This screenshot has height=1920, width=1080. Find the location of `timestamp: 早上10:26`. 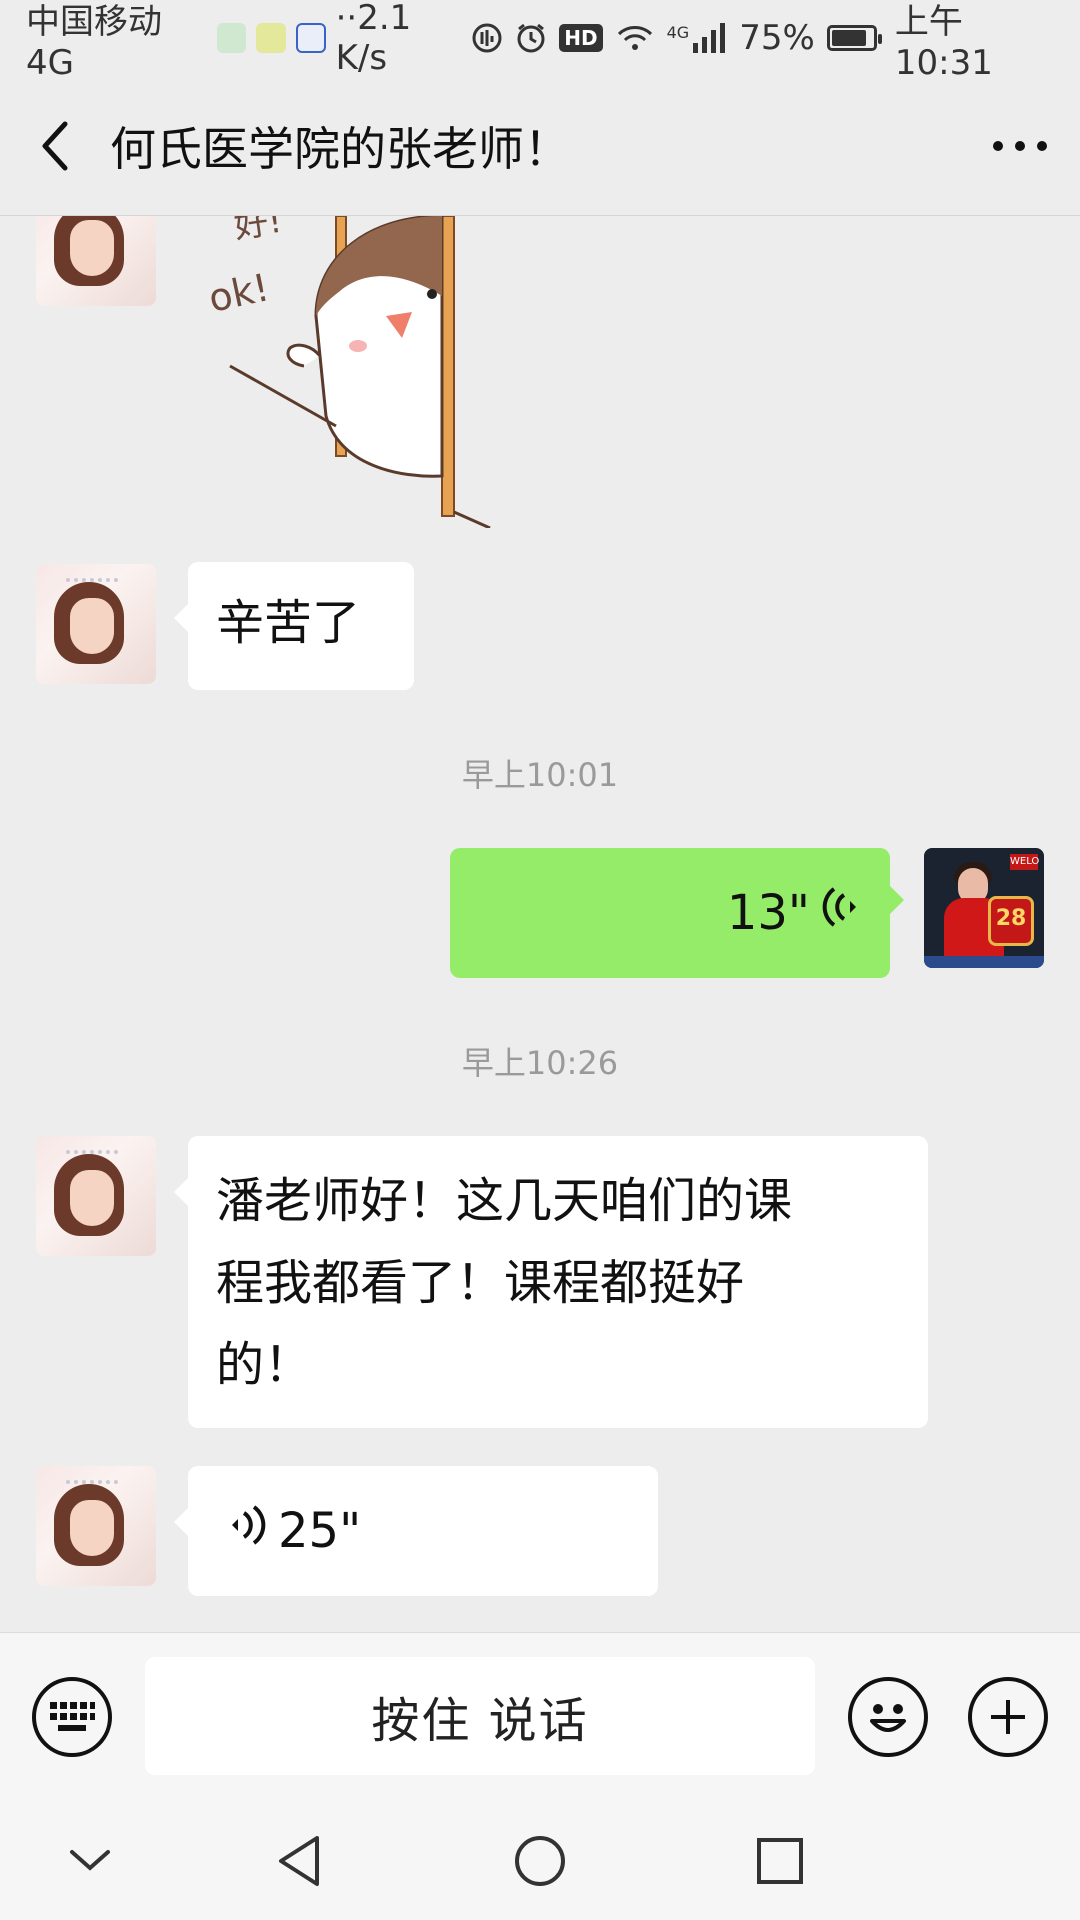

timestamp: 早上10:26 is located at coordinates (540, 1063).